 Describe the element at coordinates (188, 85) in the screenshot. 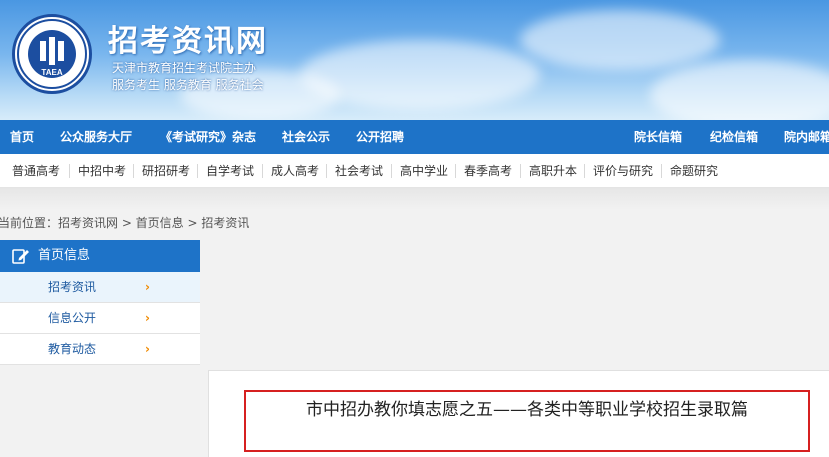

I see `site-slogan: 服务考生 服务教育 服务社会` at that location.